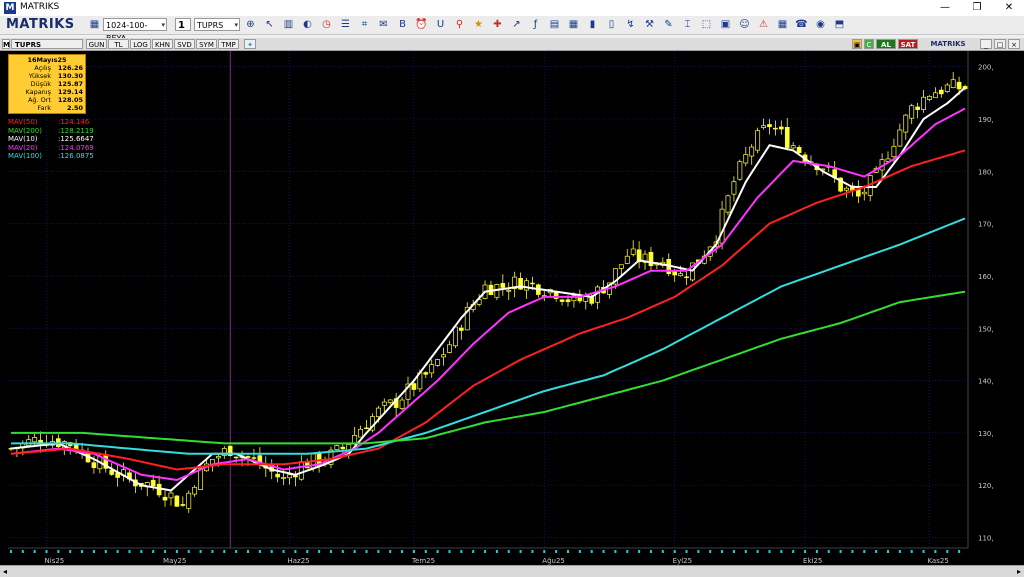  What do you see at coordinates (421, 24) in the screenshot?
I see `bold-icon: ⏰` at bounding box center [421, 24].